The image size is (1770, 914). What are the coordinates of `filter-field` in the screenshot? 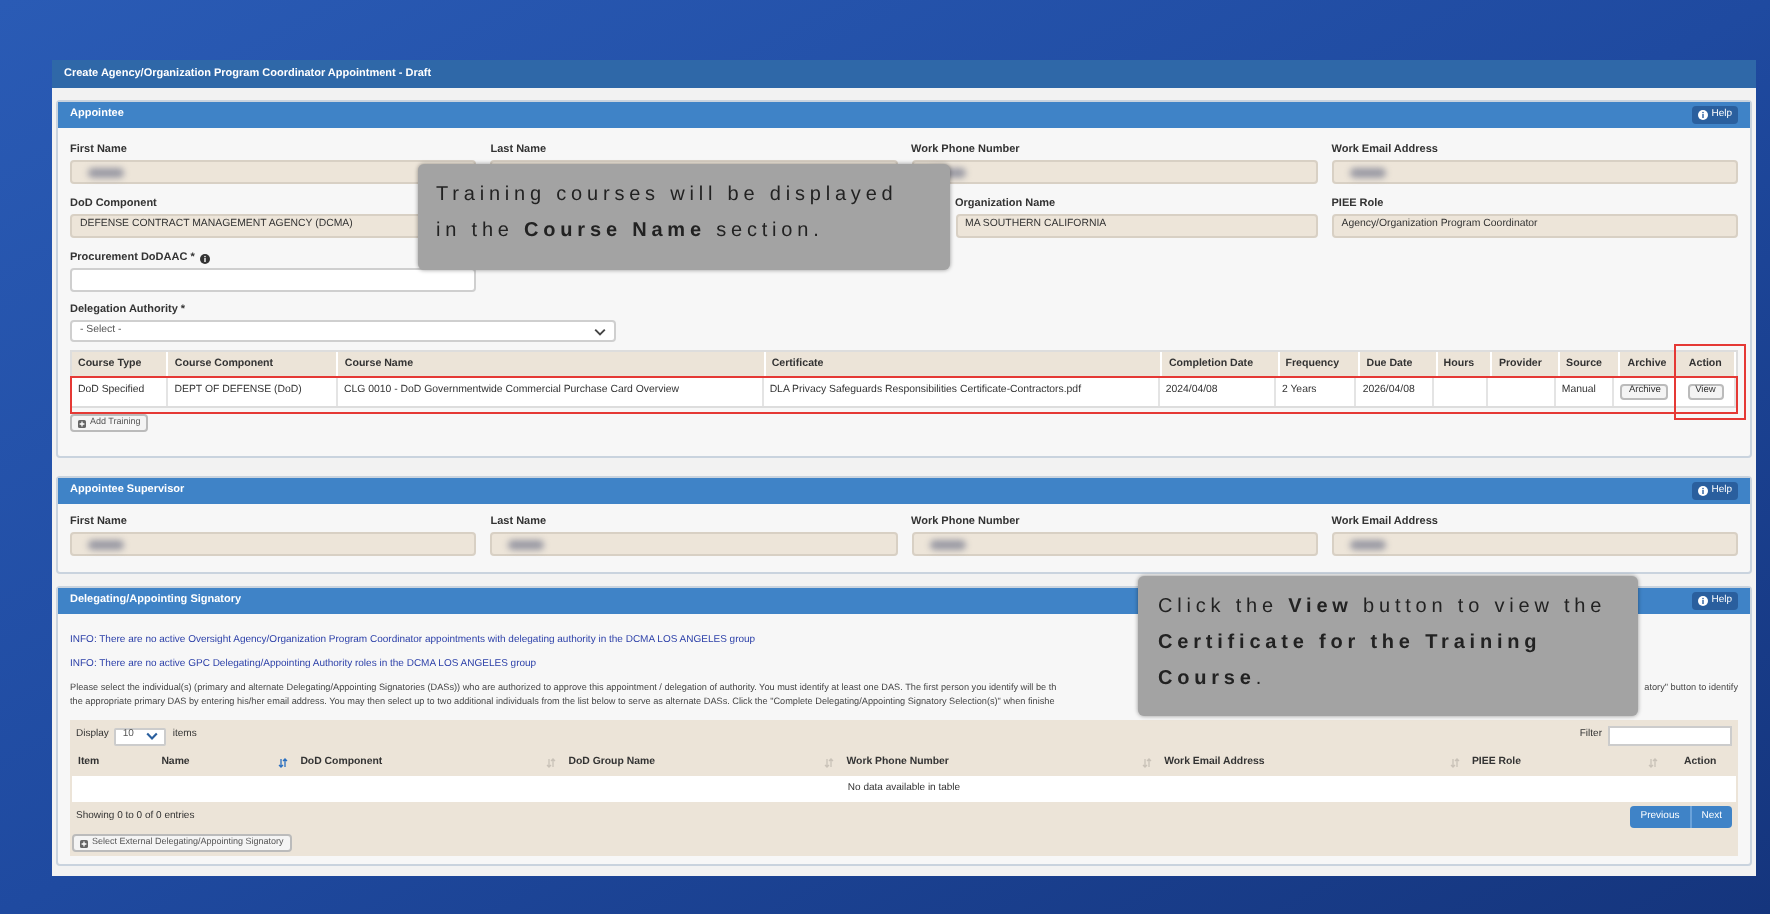 It's located at (1670, 736).